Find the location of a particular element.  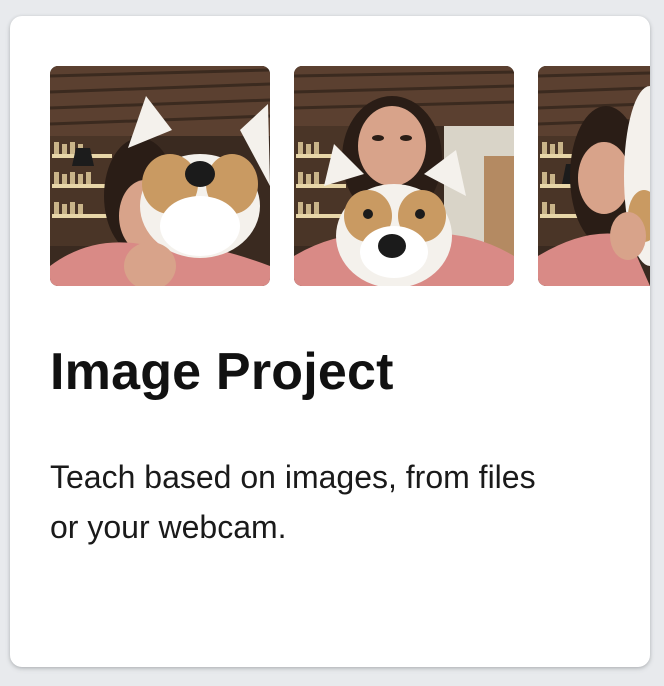

project-title: Image Project is located at coordinates (222, 372).